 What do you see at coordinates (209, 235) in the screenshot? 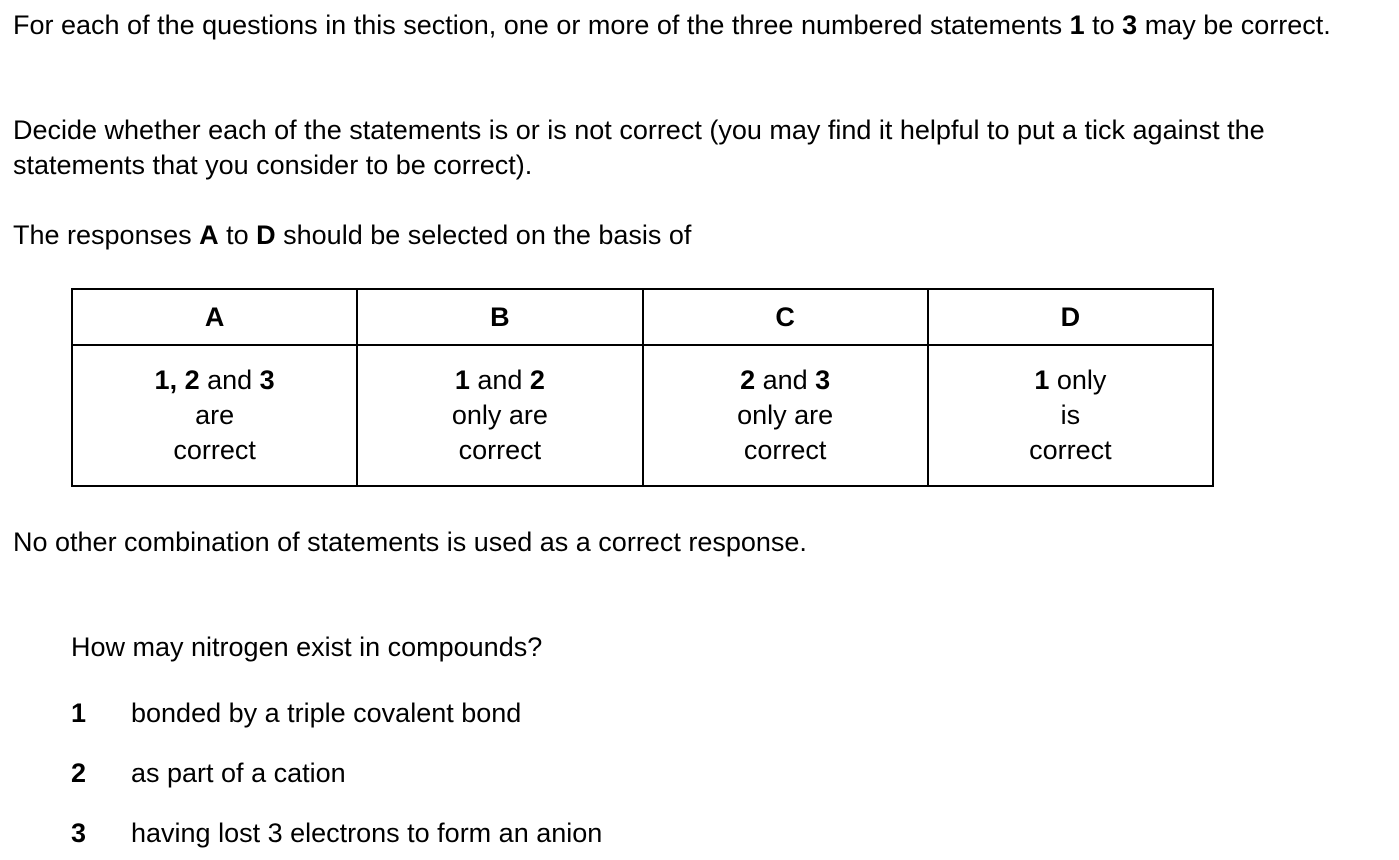
I see `response-letter-bold: A` at bounding box center [209, 235].